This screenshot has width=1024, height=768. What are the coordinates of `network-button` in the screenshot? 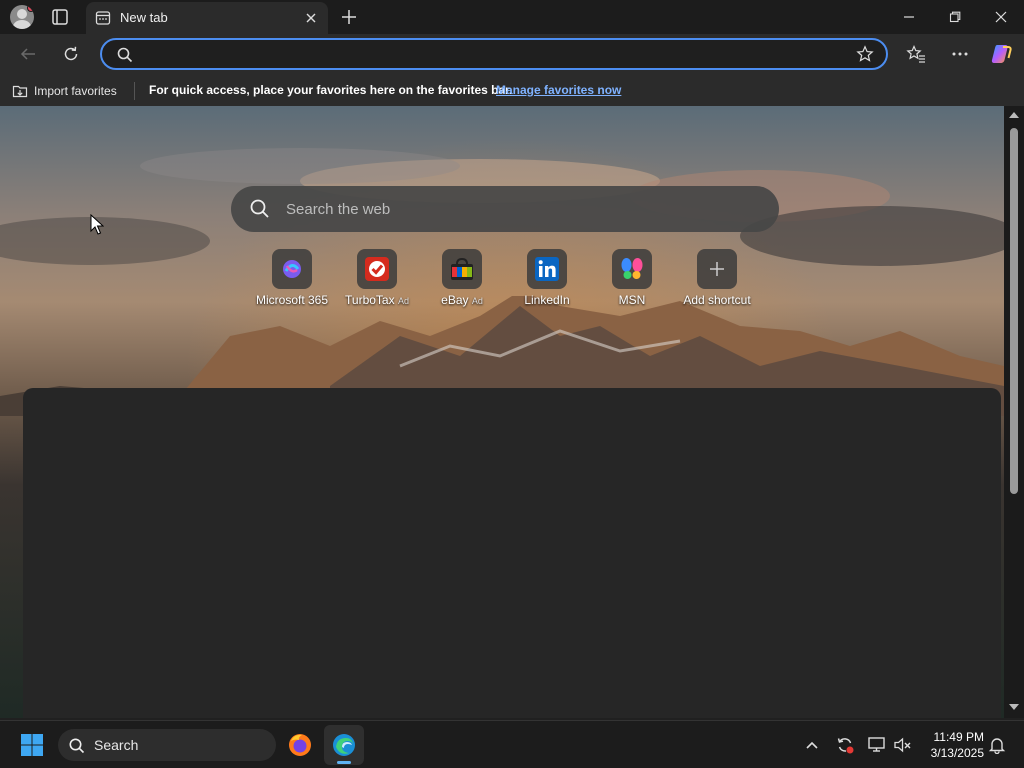 It's located at (877, 745).